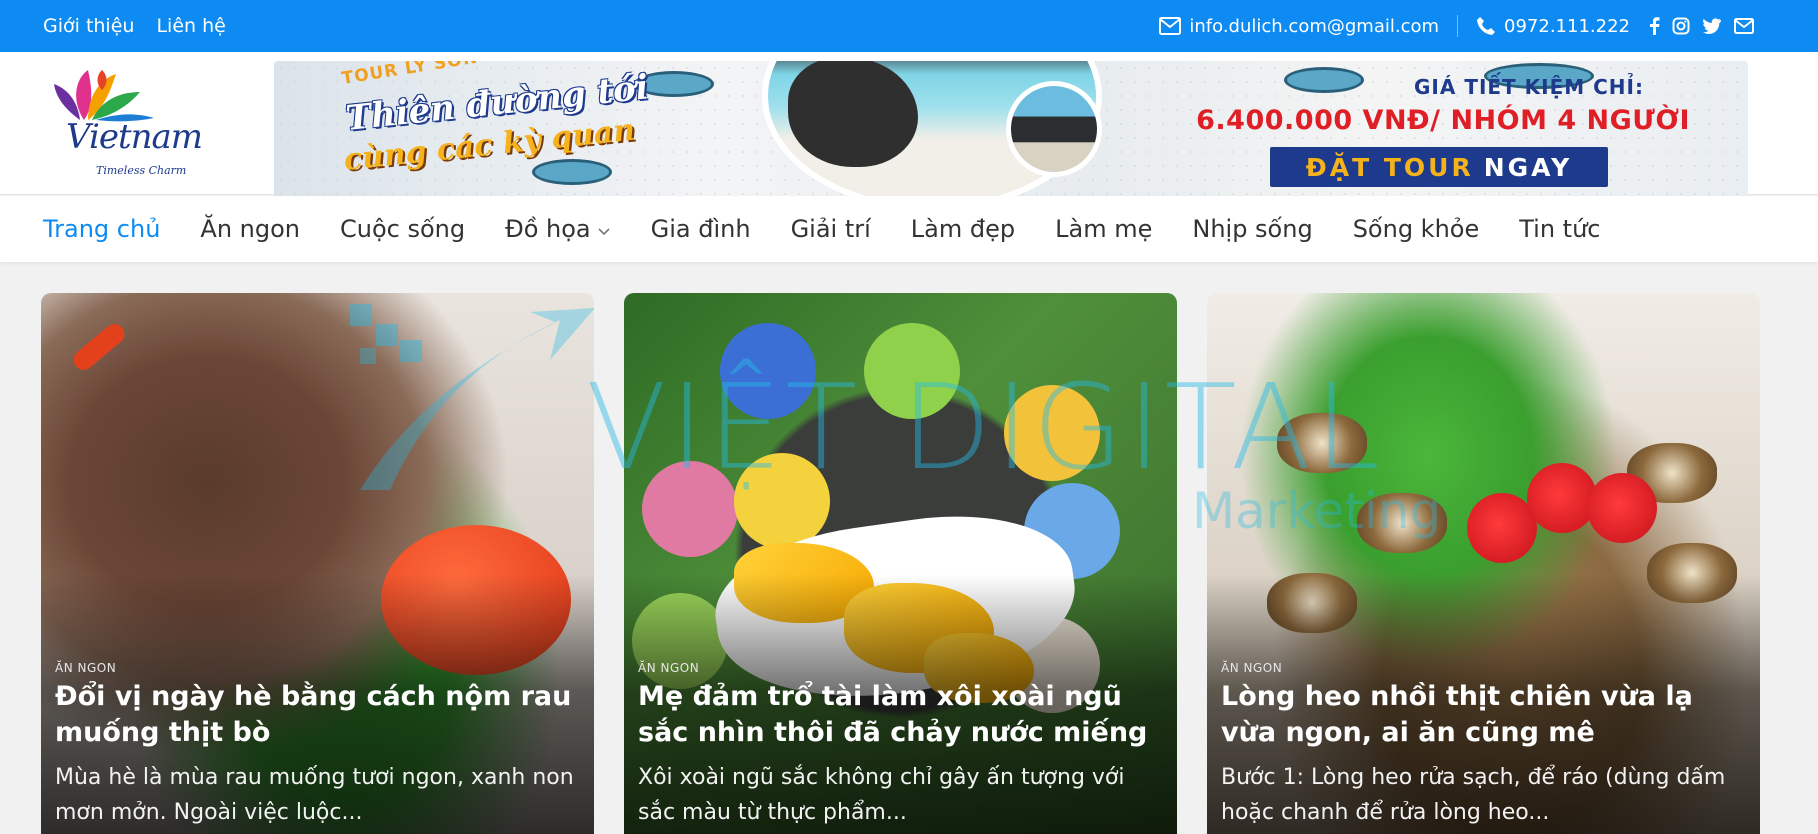  I want to click on nav-item-an-ngon: Ăn ngon, so click(250, 229).